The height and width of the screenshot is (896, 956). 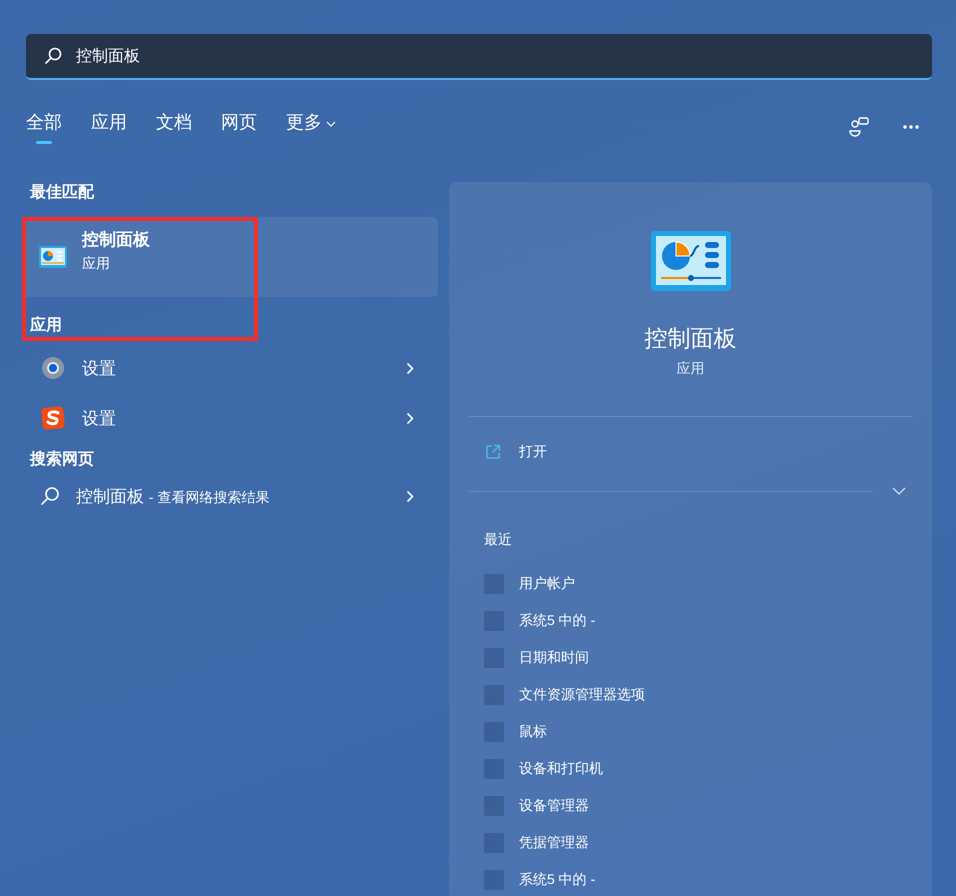 What do you see at coordinates (311, 127) in the screenshot?
I see `filter-tab: 更多` at bounding box center [311, 127].